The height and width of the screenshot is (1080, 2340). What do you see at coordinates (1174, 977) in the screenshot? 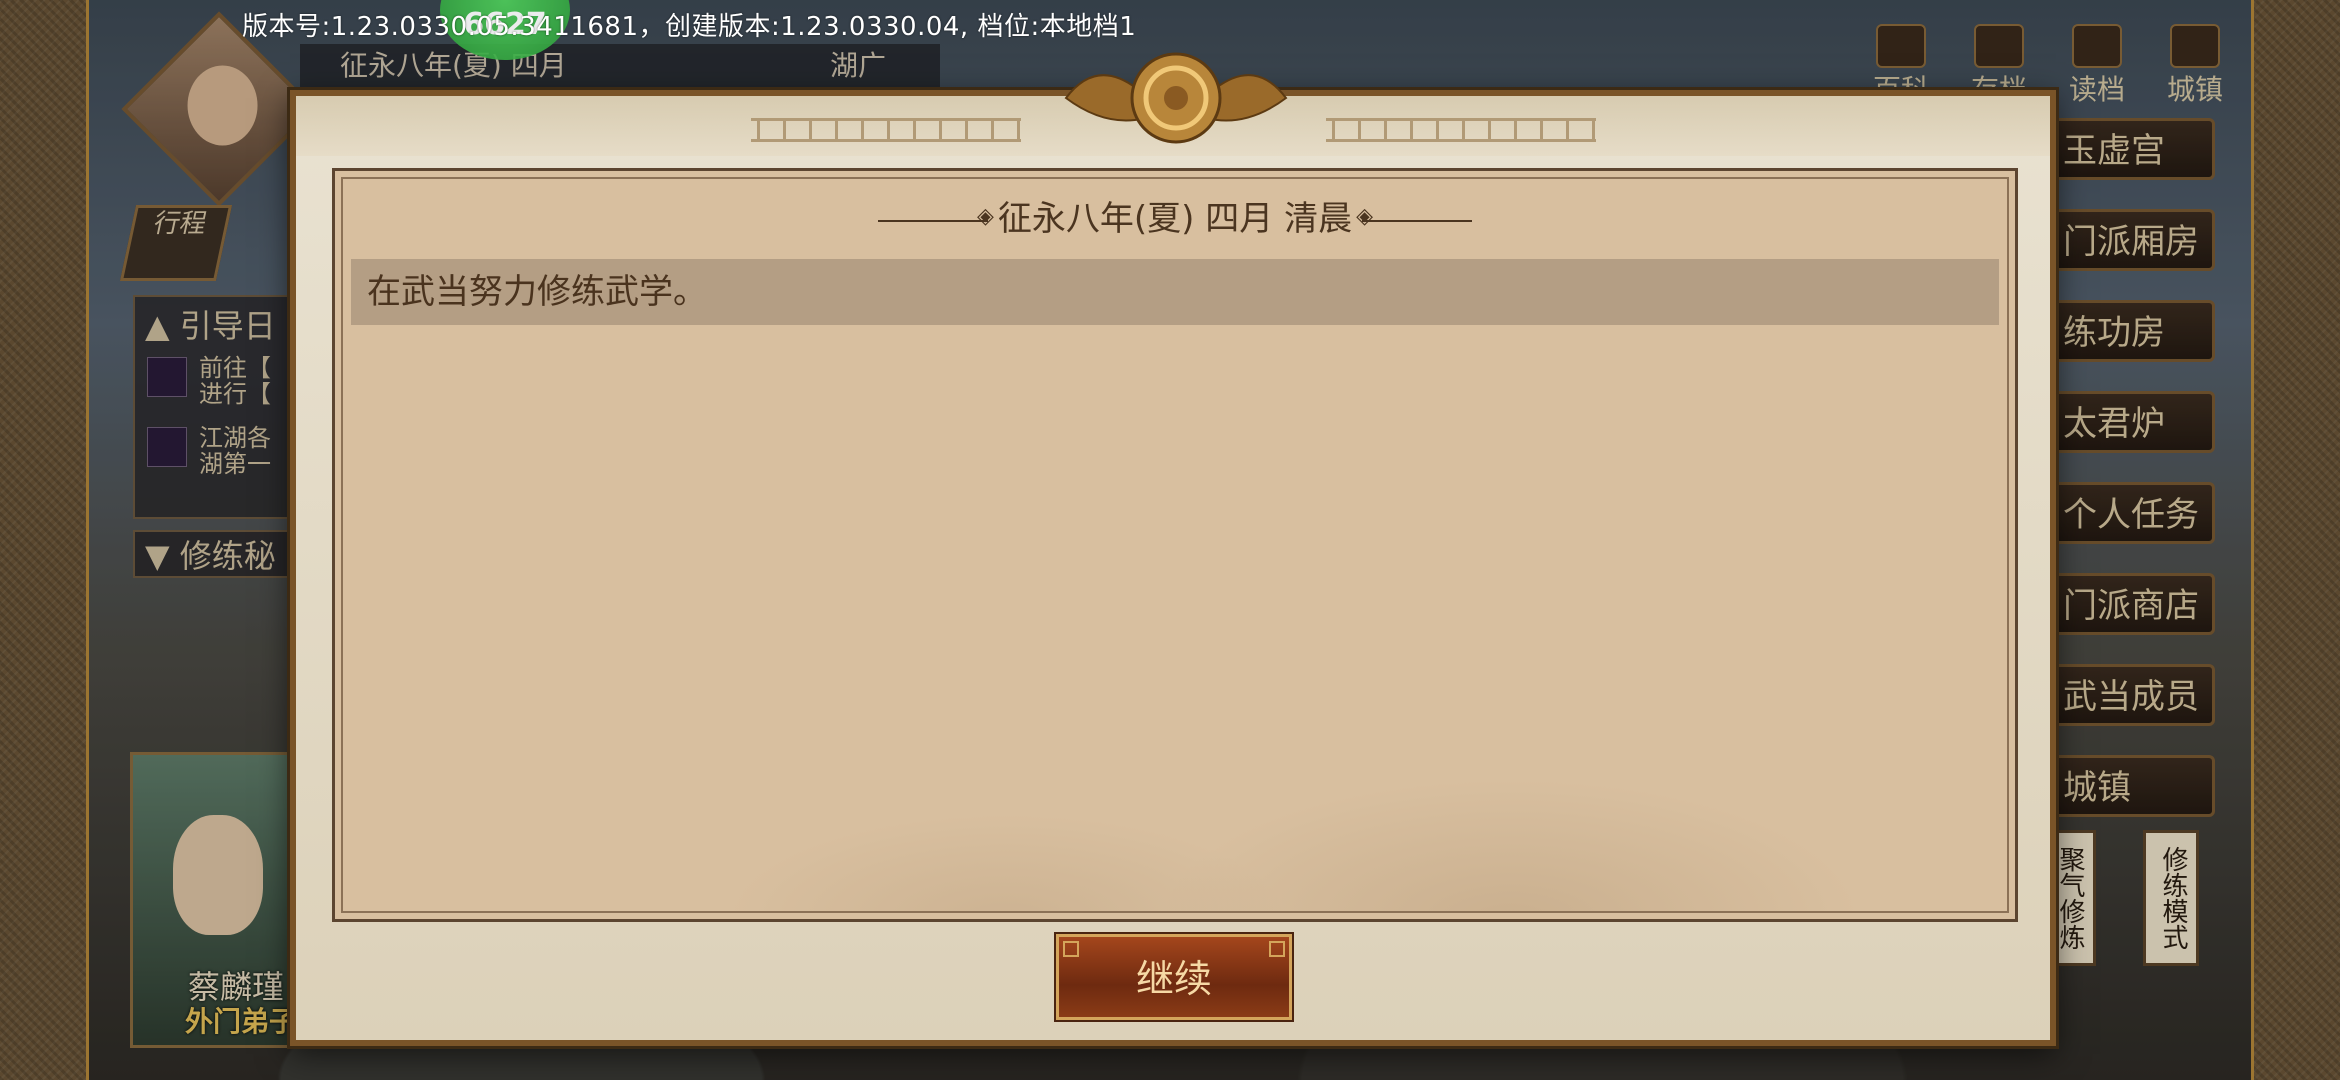
I see `continue-button: 继续` at bounding box center [1174, 977].